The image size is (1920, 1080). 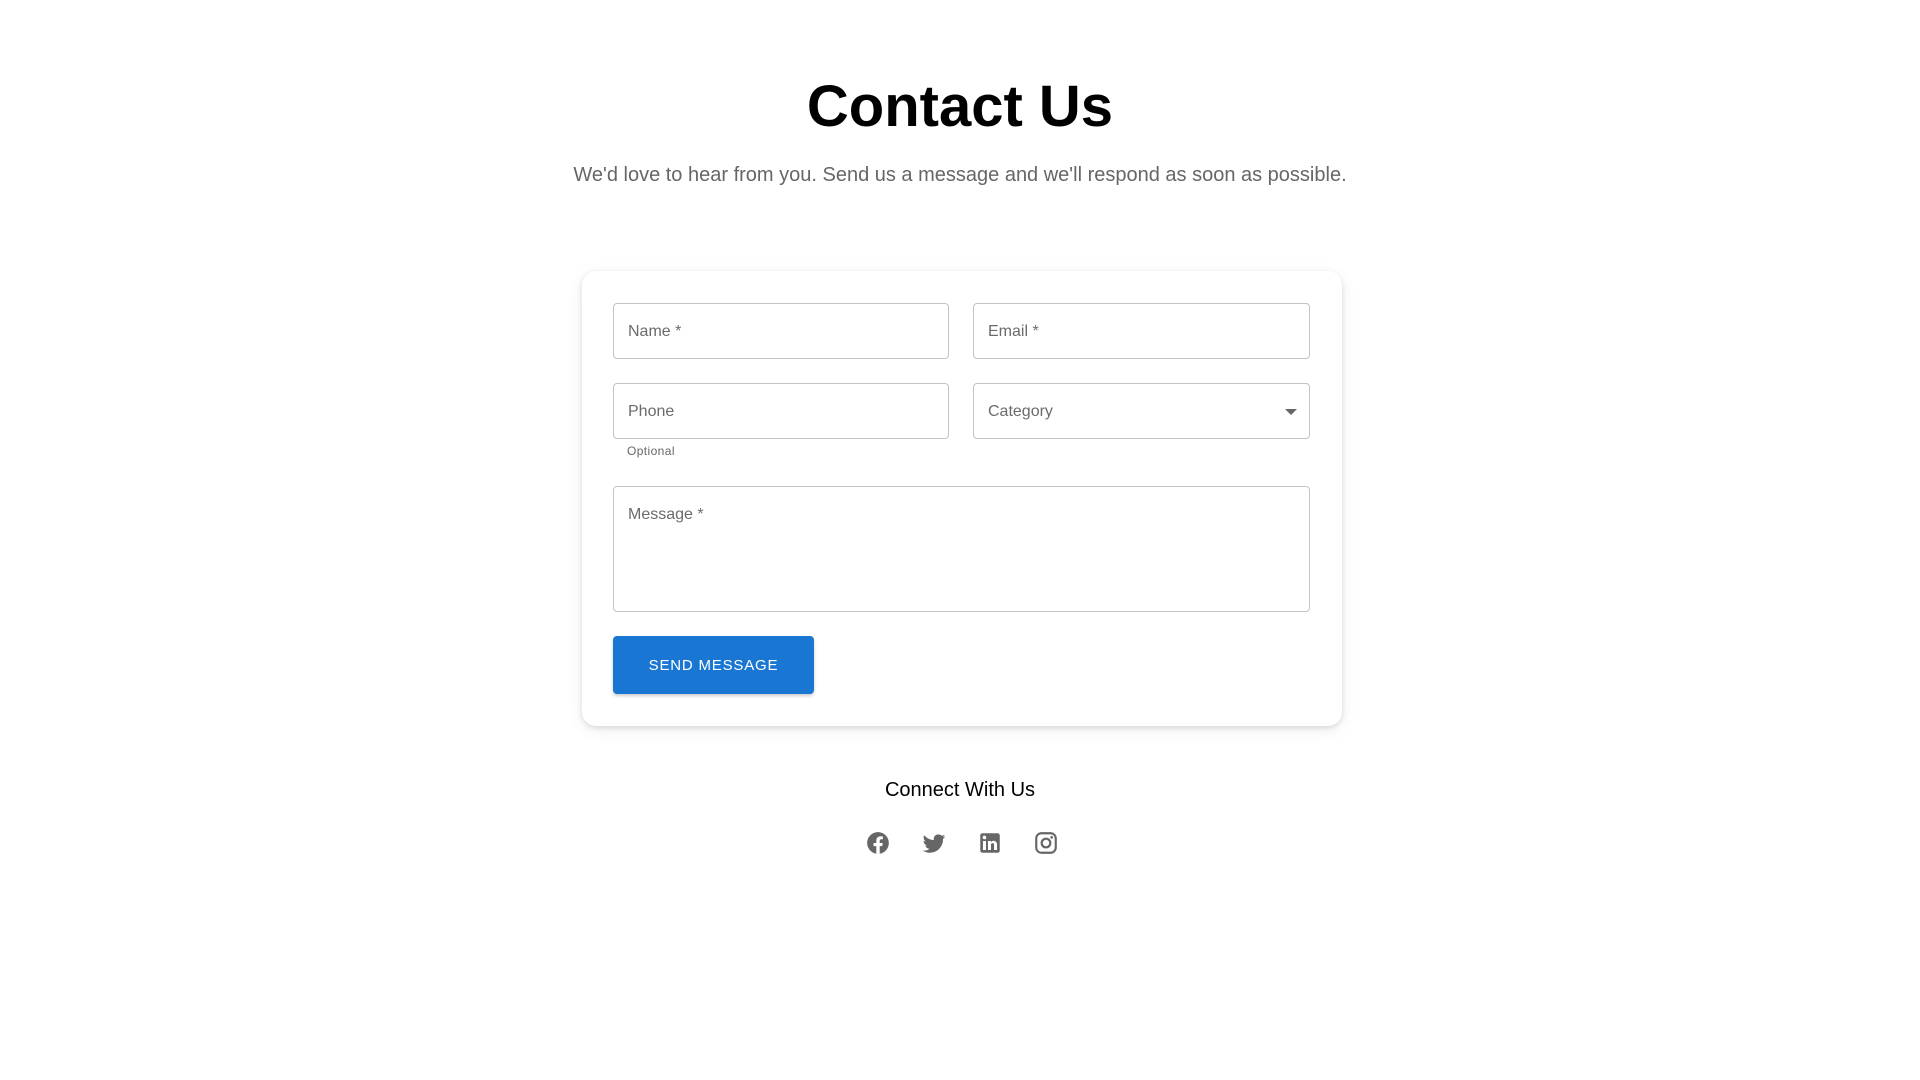 What do you see at coordinates (651, 411) in the screenshot?
I see `phone-field-label: Phone` at bounding box center [651, 411].